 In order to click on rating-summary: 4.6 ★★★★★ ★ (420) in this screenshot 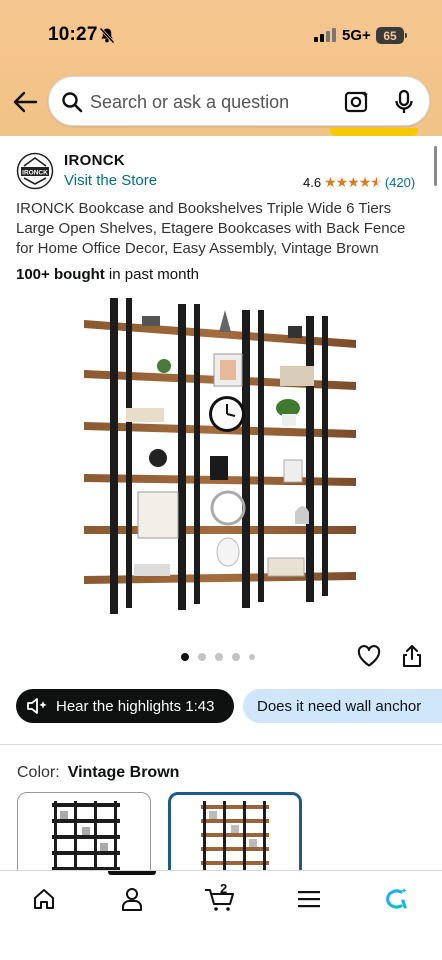, I will do `click(359, 182)`.